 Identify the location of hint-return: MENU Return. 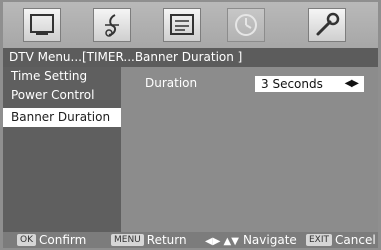
(149, 240).